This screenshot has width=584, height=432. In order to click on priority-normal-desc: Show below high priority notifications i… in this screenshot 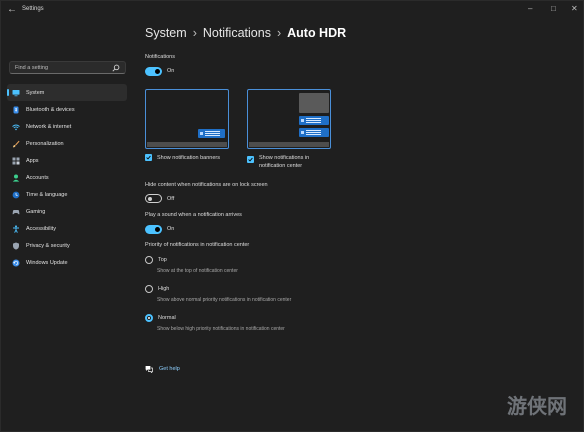, I will do `click(221, 329)`.